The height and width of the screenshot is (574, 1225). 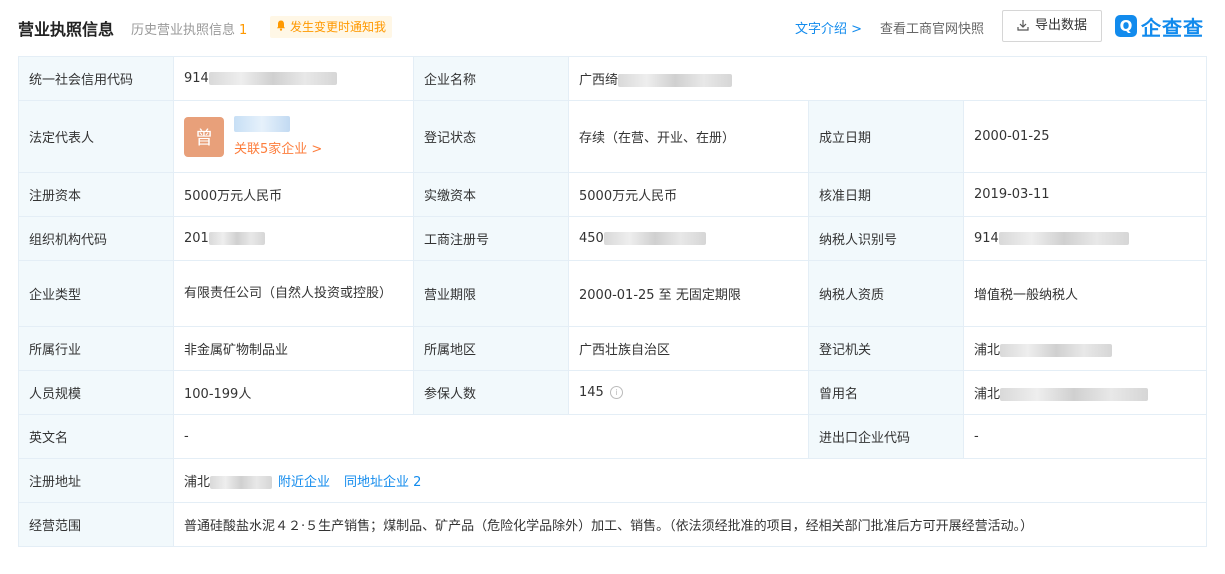 I want to click on address-value: 浦北 附近企业 同地址企业 2, so click(x=690, y=480).